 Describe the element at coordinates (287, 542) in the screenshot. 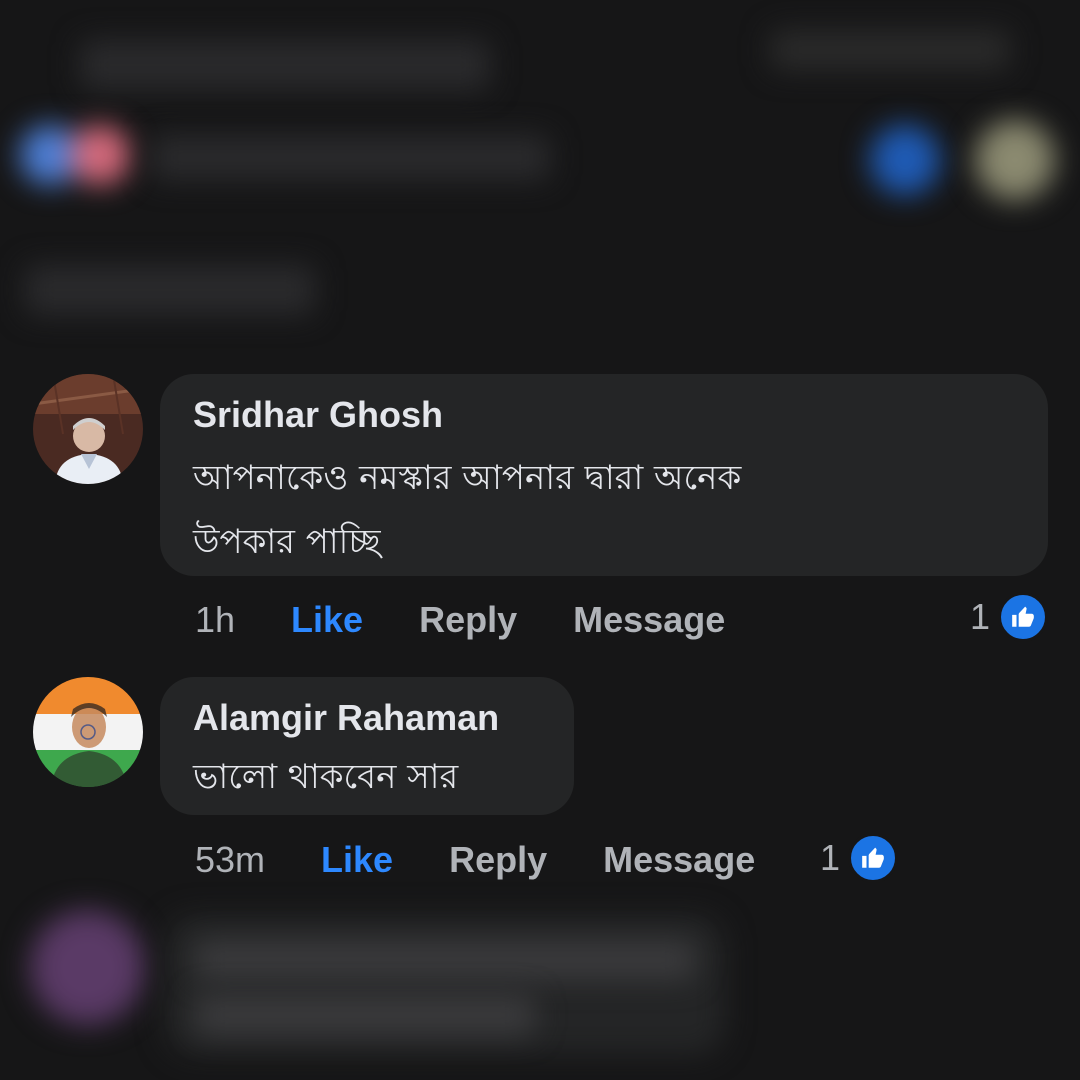

I see `comment-text-line: উপকার পাচ্ছি` at that location.